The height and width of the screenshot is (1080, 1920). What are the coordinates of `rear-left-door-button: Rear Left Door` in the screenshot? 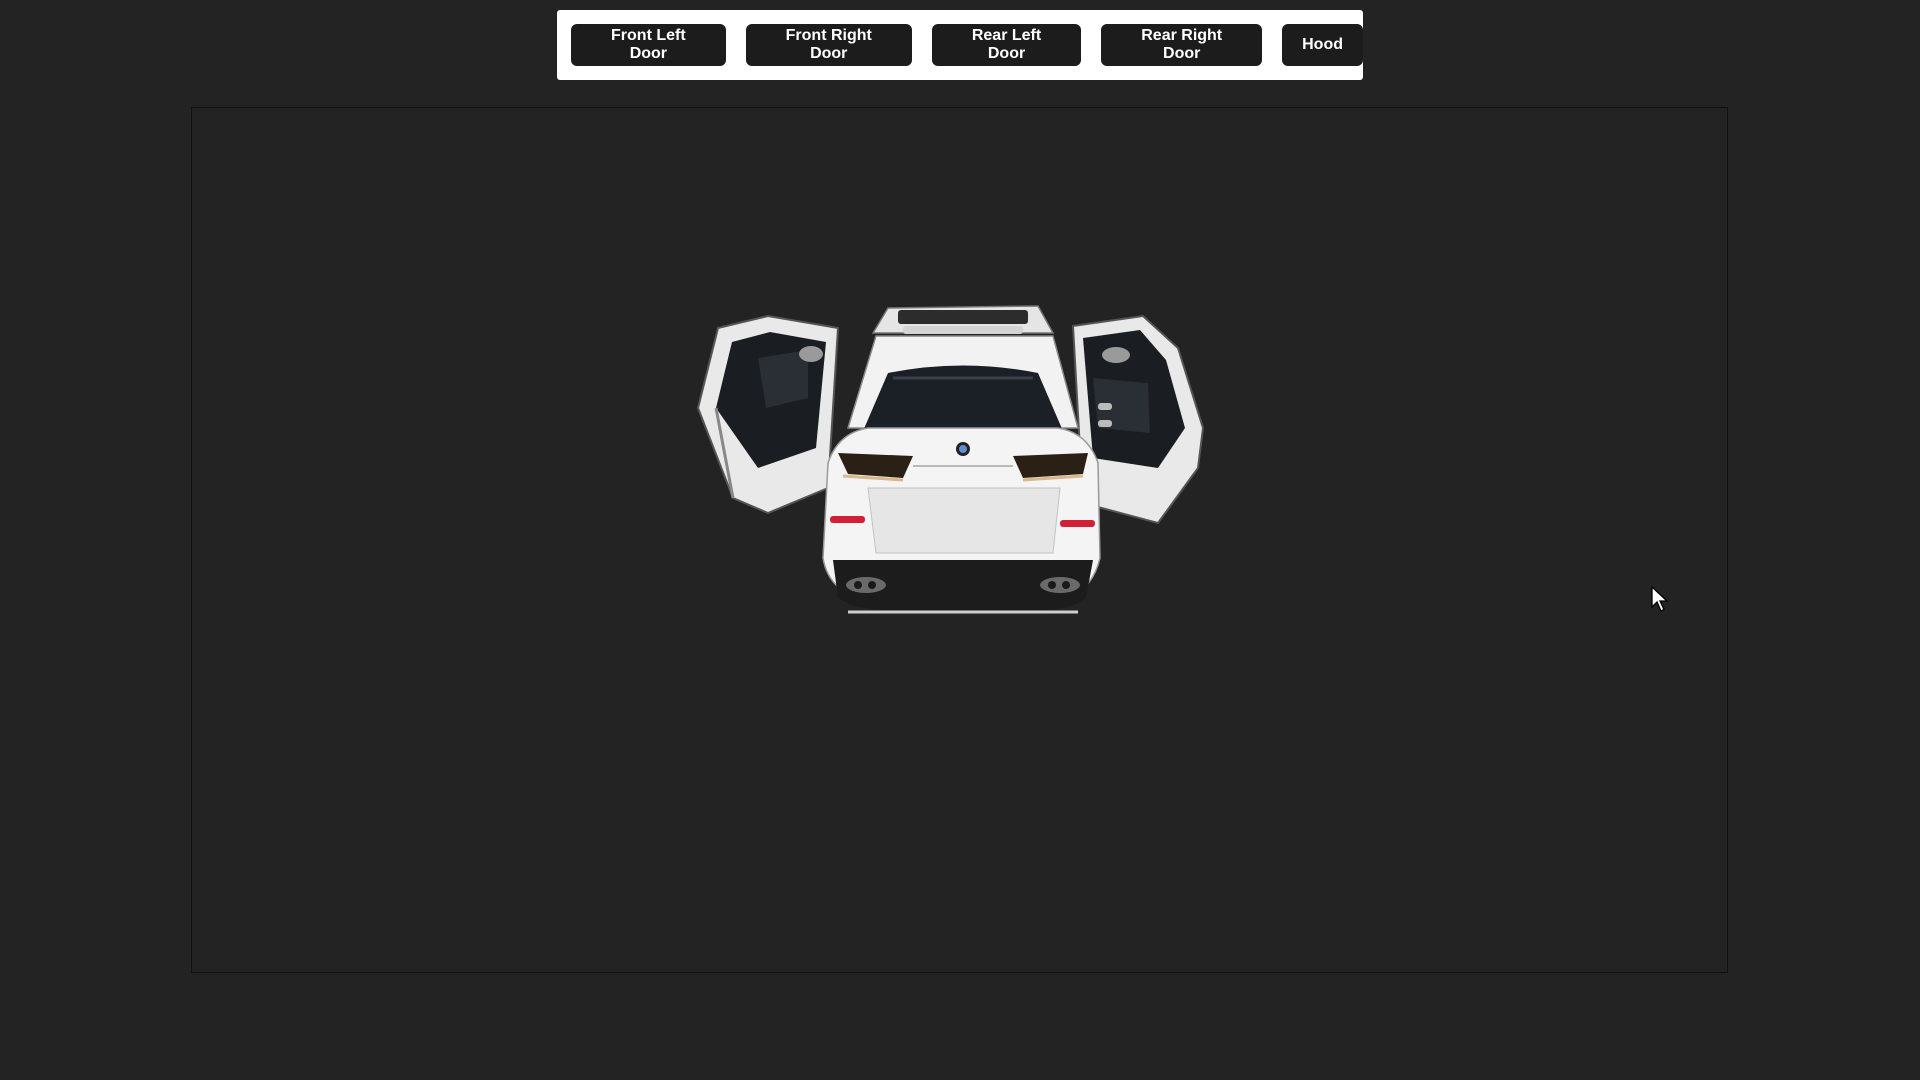 It's located at (1006, 45).